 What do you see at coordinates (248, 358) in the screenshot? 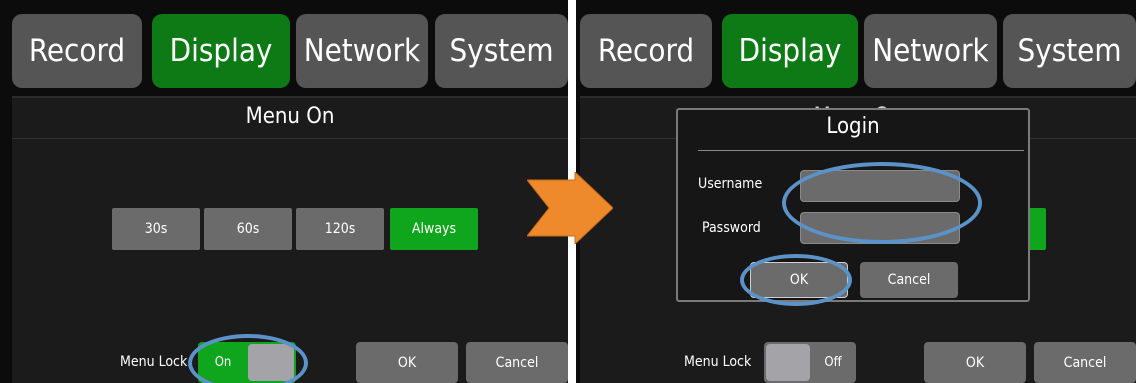
I see `highlight-ring` at bounding box center [248, 358].